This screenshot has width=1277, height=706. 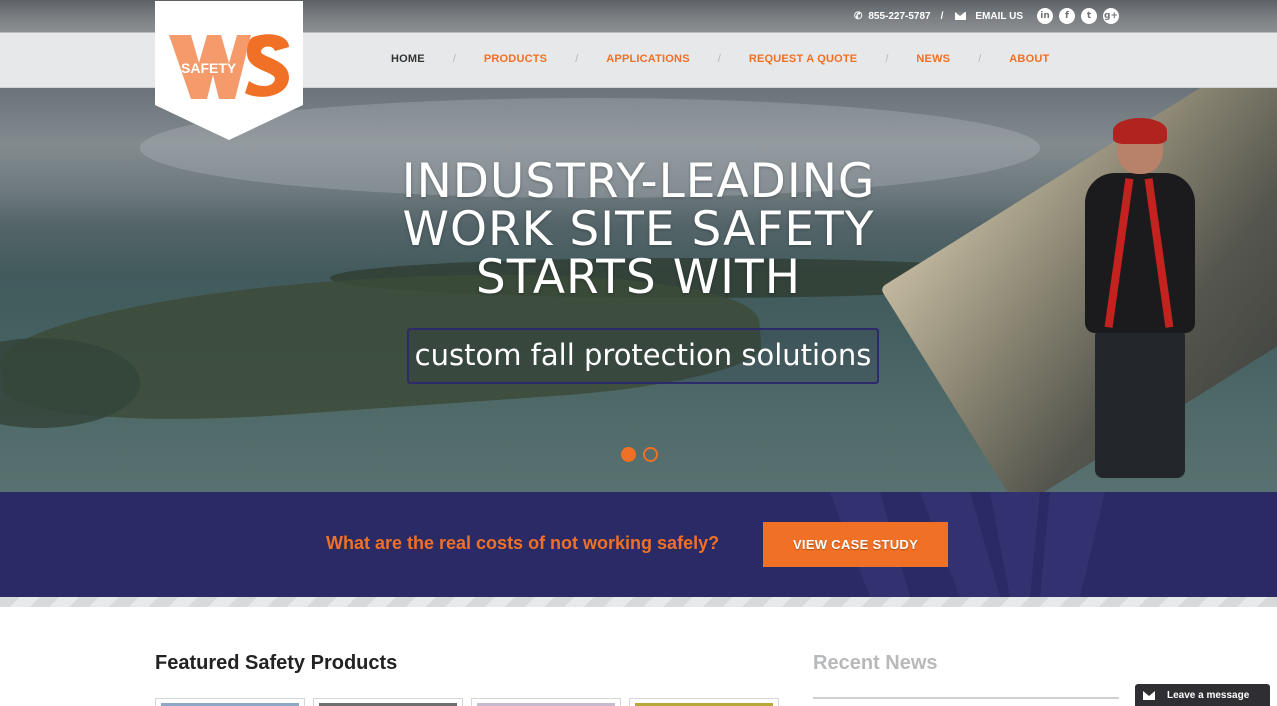 I want to click on phone-icon: ✆, so click(x=858, y=16).